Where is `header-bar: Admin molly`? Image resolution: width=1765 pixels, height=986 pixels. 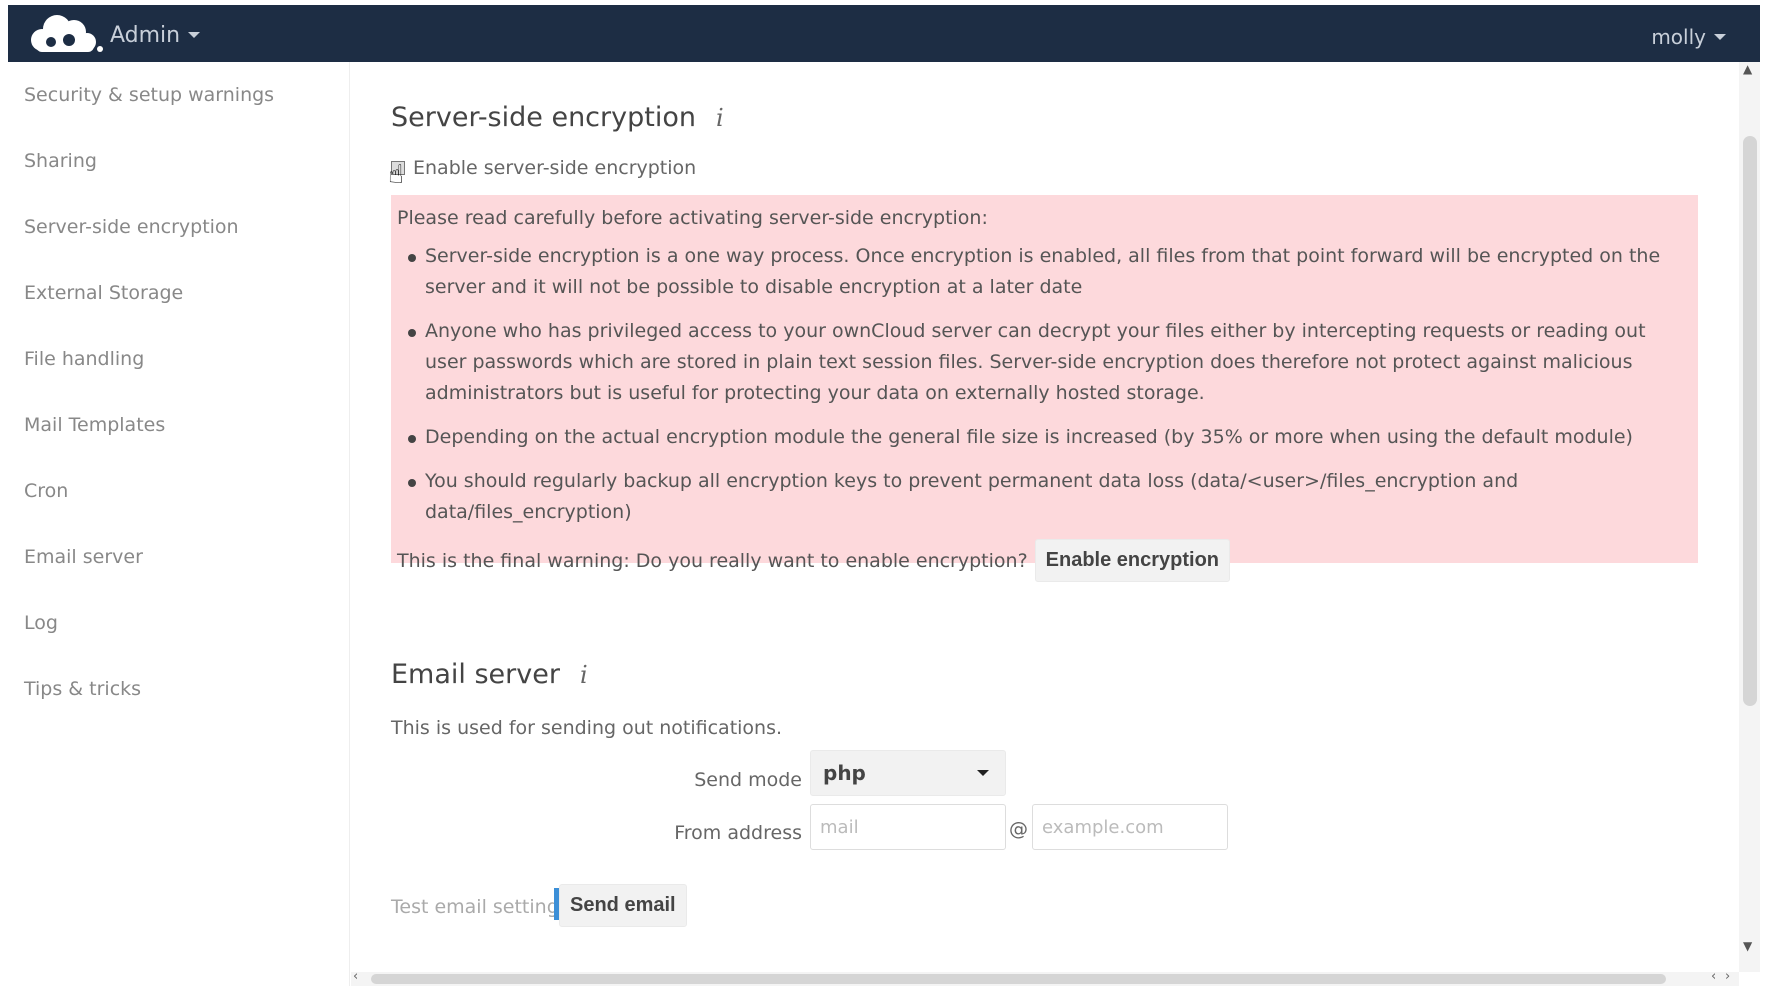 header-bar: Admin molly is located at coordinates (884, 33).